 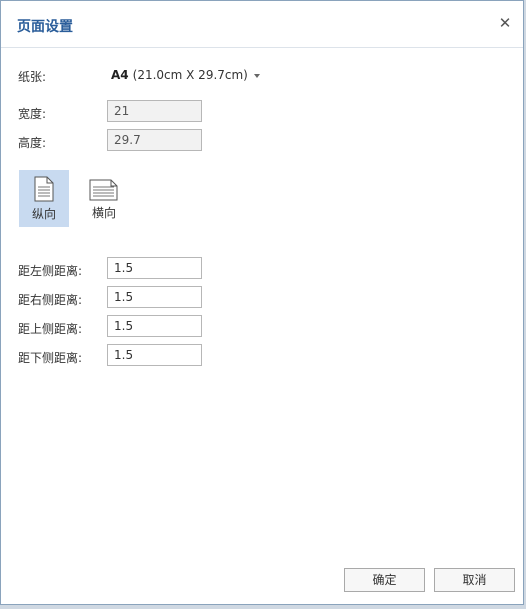 What do you see at coordinates (32, 143) in the screenshot?
I see `height-label: 高度:` at bounding box center [32, 143].